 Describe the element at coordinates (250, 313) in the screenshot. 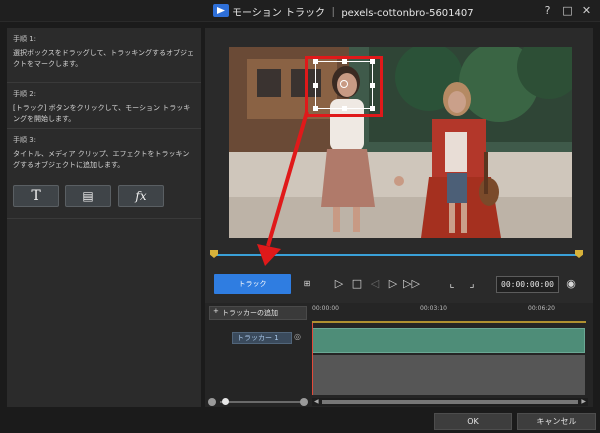

I see `add-tracker-label: トラッカーの追加` at that location.